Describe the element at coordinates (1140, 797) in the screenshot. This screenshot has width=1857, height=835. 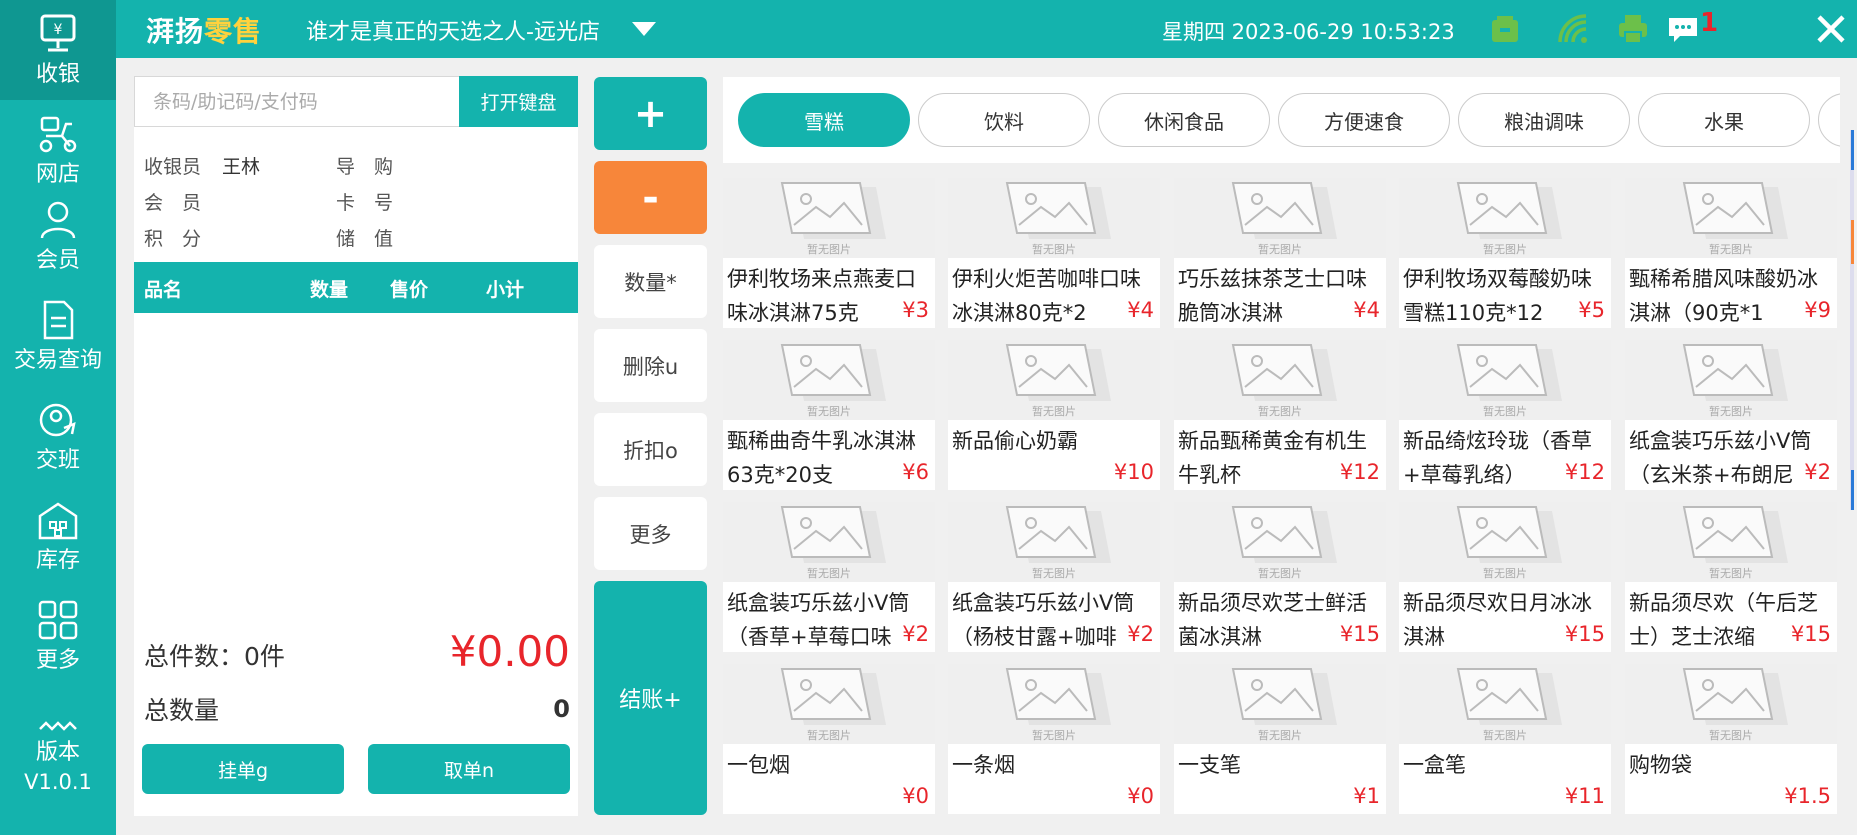
I see `product-price: ¥0` at that location.